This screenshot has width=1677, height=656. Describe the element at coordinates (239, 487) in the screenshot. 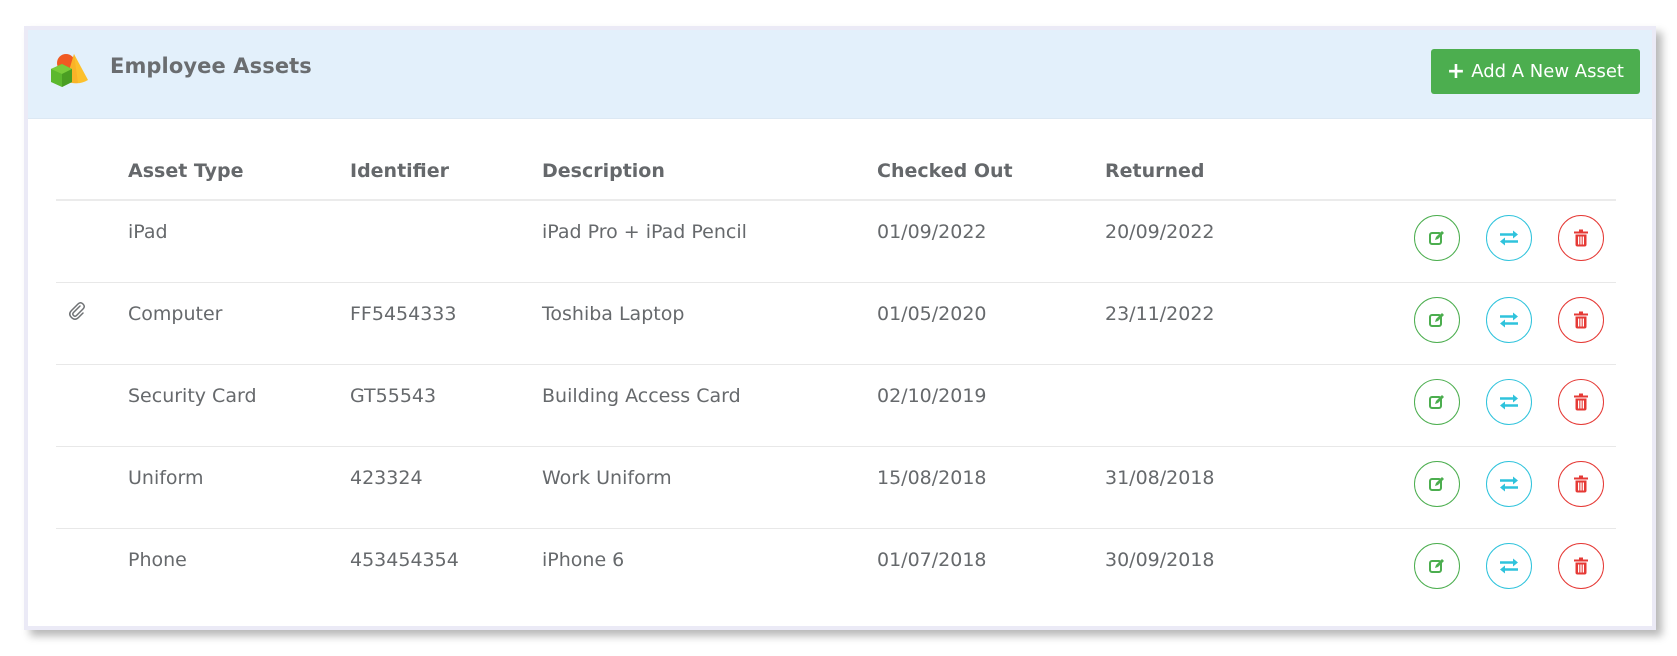

I see `asset-type-cell: Uniform` at that location.